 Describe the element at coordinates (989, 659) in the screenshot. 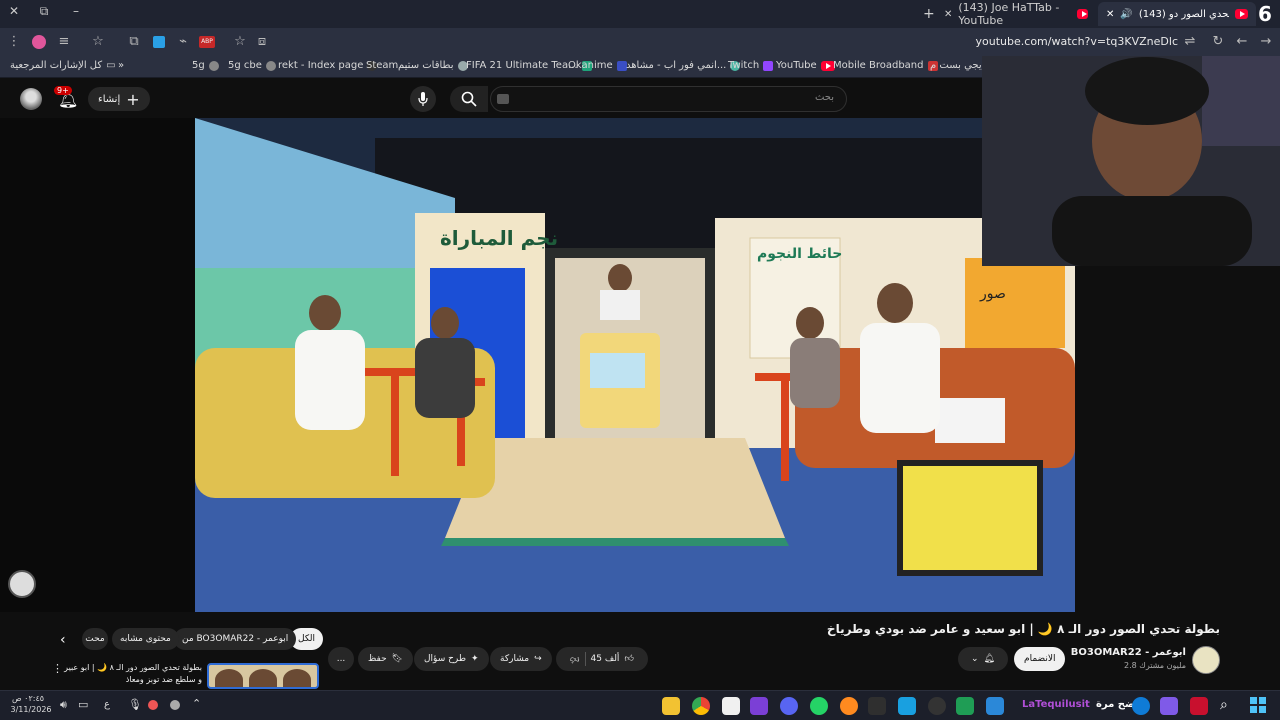

I see `bell-icon: 🔔︎` at that location.